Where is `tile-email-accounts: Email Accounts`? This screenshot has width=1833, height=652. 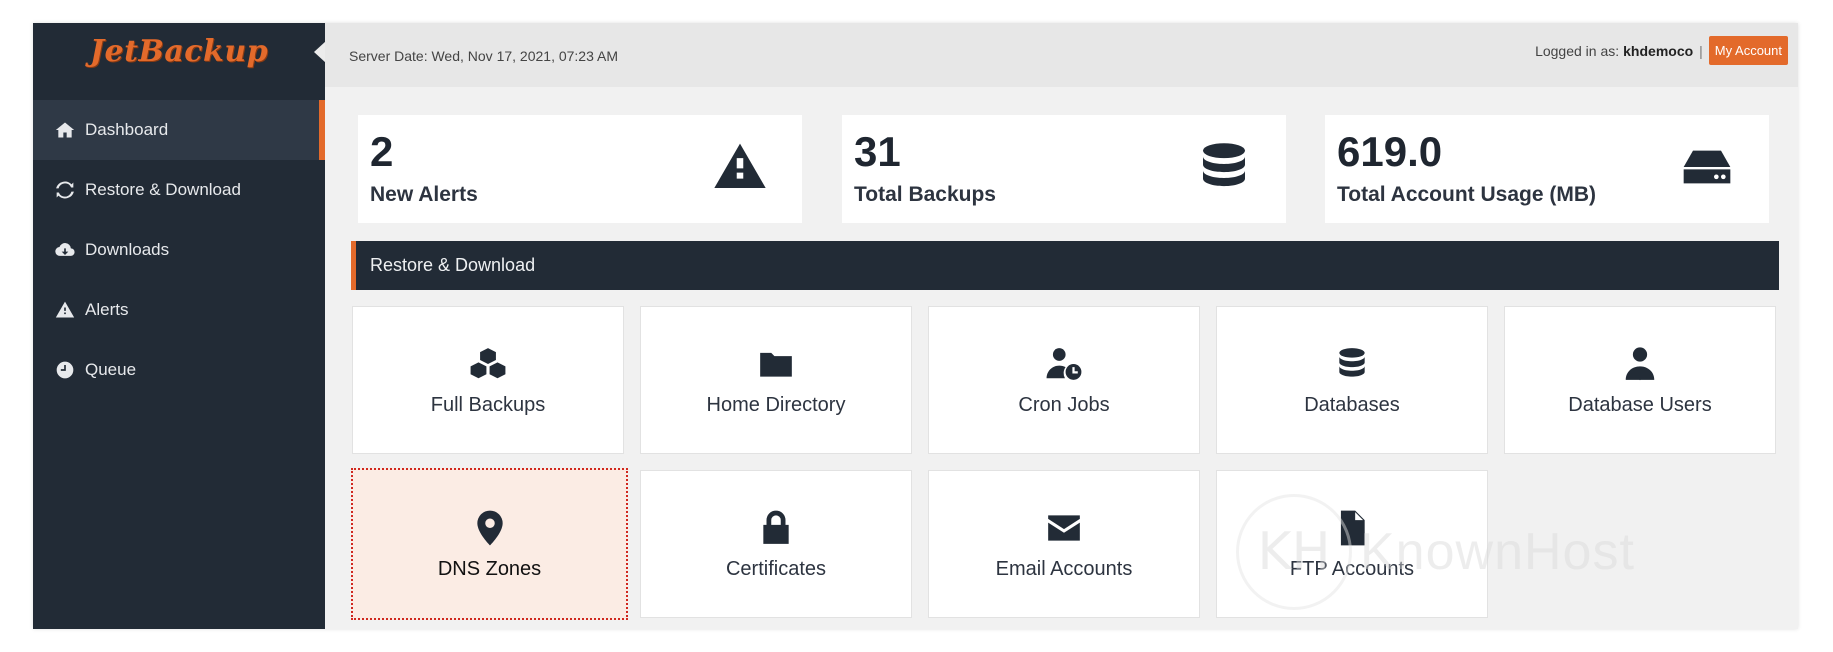 tile-email-accounts: Email Accounts is located at coordinates (1064, 544).